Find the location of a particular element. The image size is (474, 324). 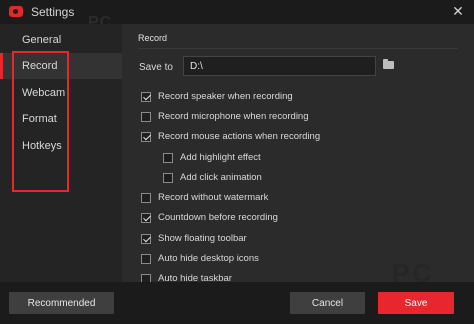

checkbox-record-microphone: Record microphone when recording is located at coordinates (225, 116).